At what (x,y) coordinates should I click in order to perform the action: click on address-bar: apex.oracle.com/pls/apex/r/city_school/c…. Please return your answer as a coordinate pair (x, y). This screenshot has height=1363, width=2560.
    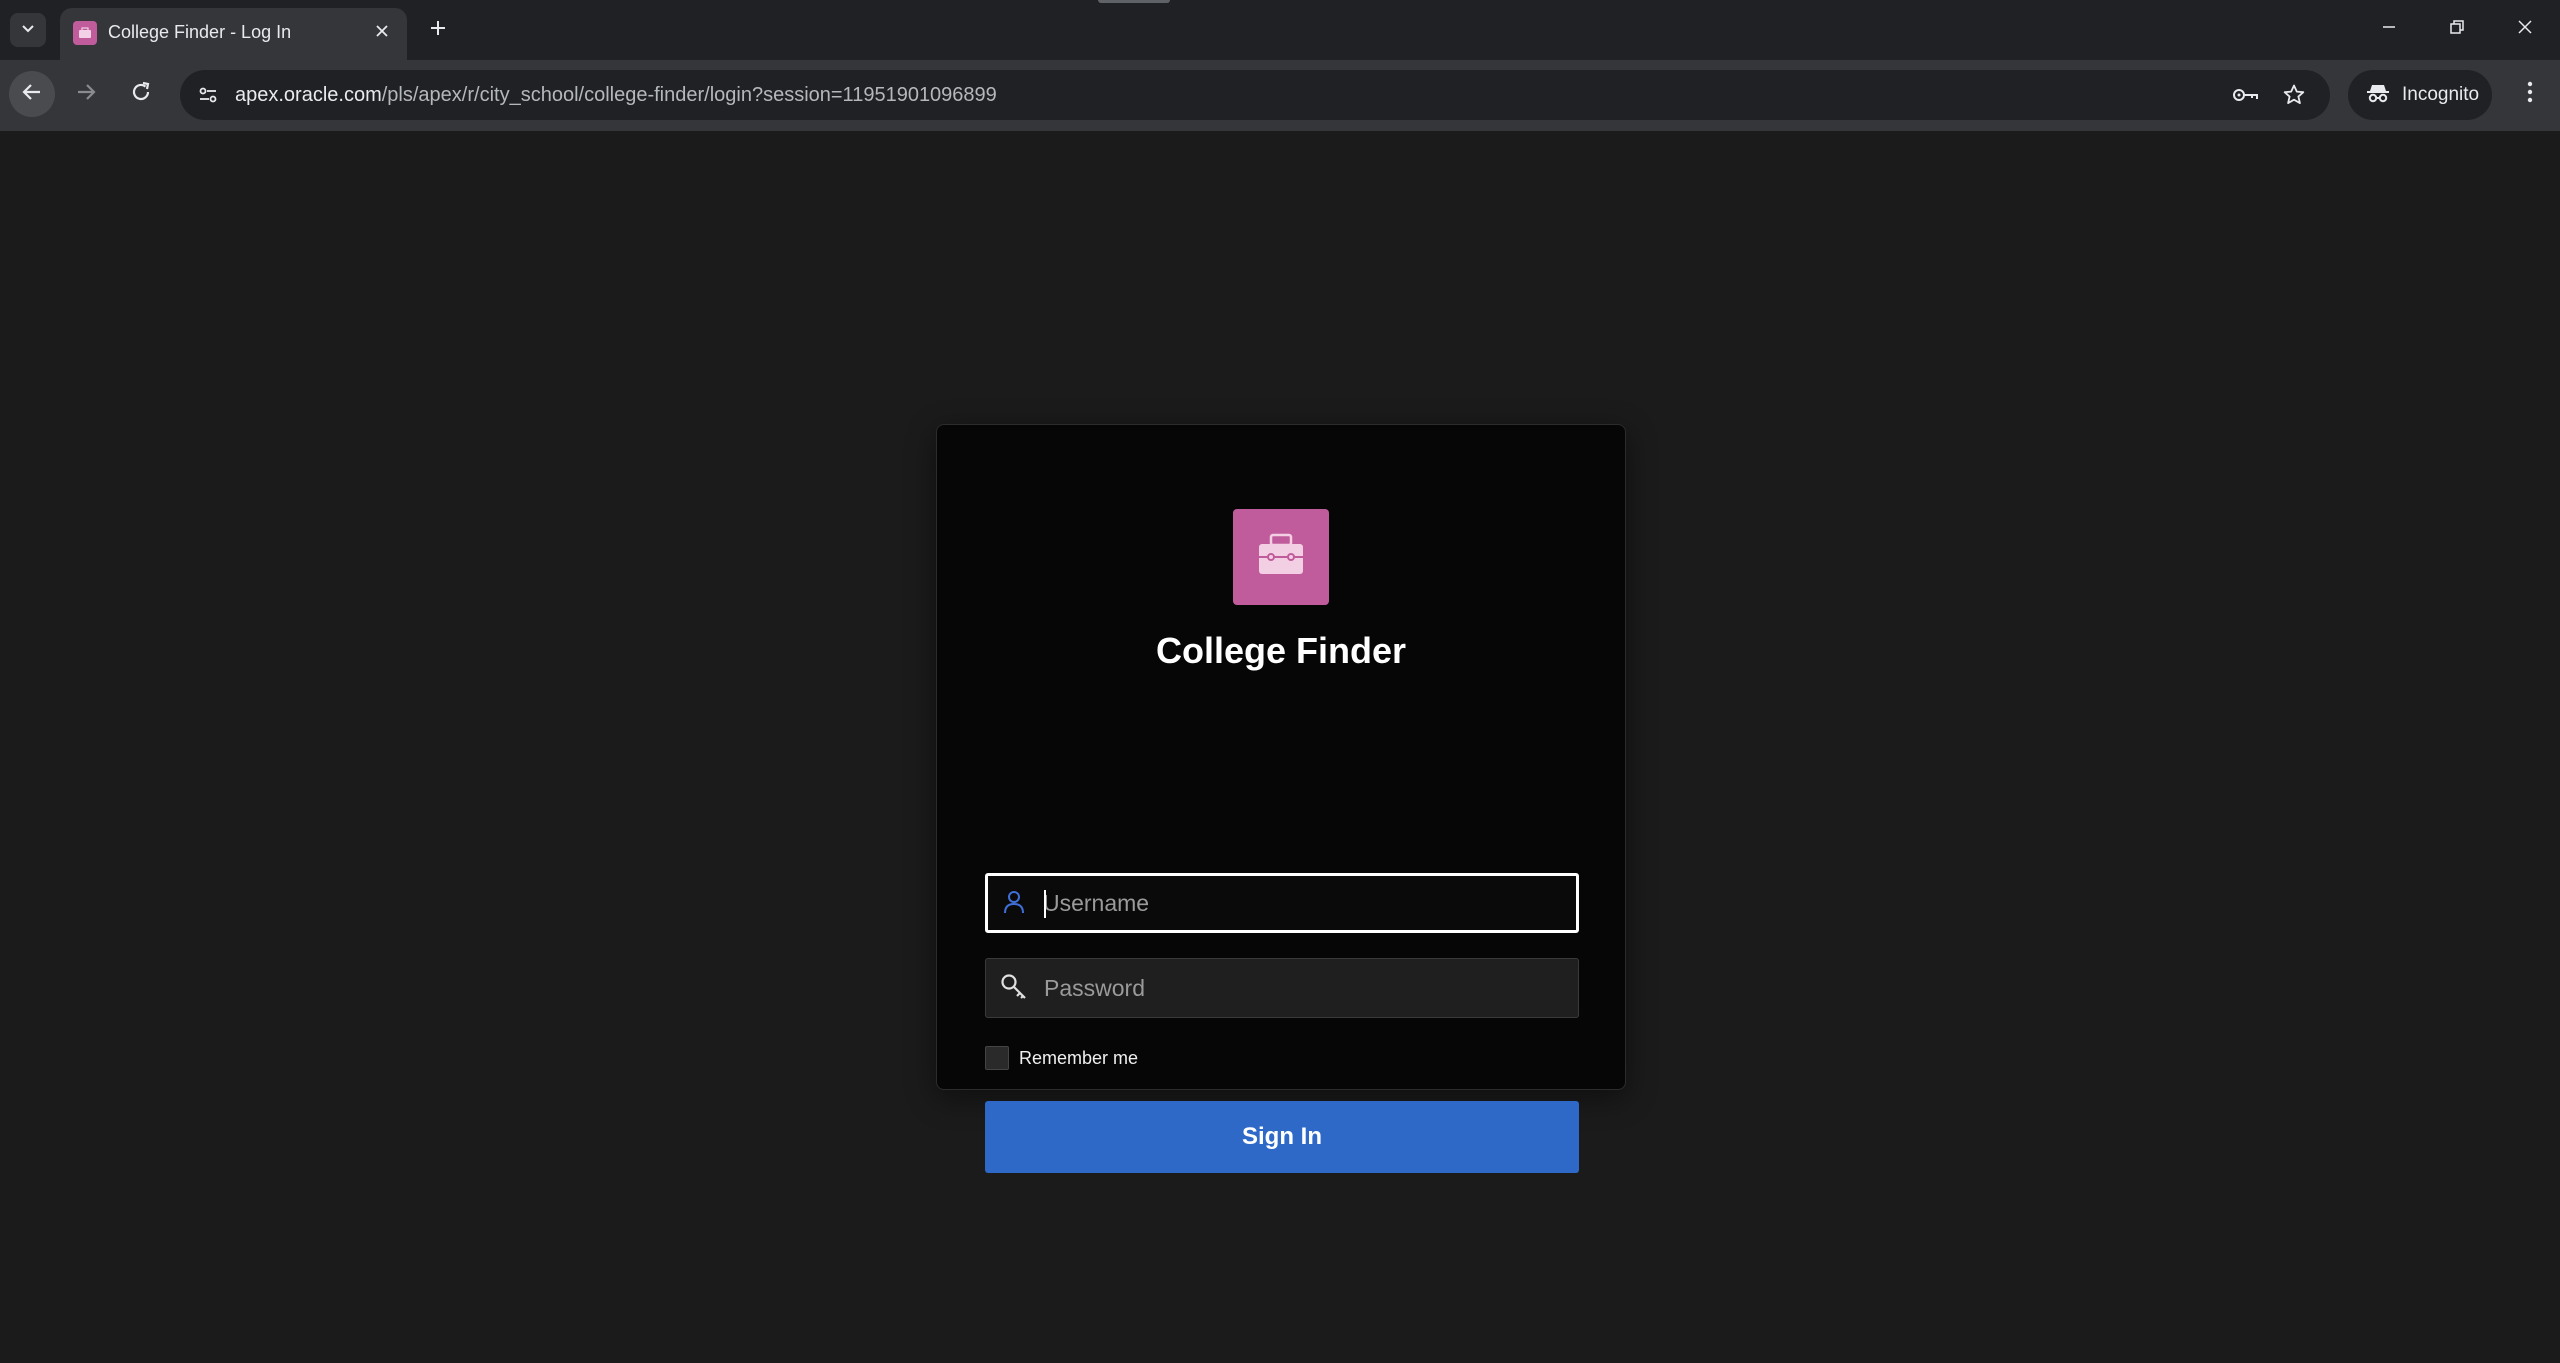
    Looking at the image, I should click on (1255, 95).